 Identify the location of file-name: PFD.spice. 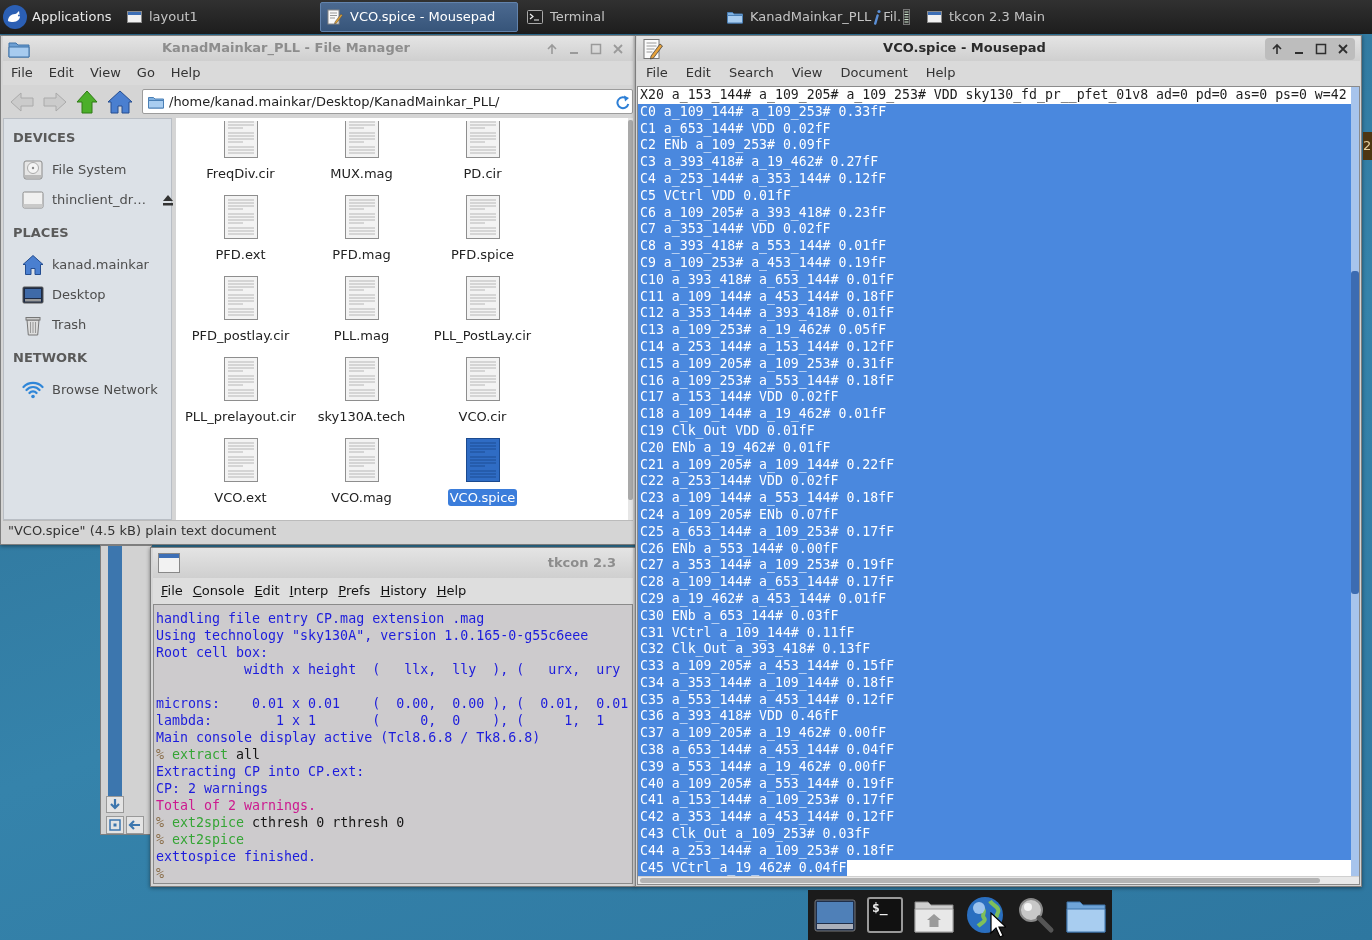
(482, 254).